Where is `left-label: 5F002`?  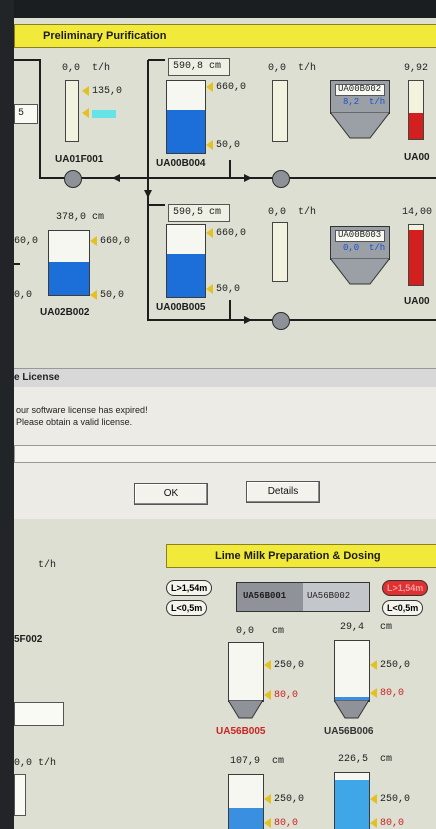
left-label: 5F002 is located at coordinates (28, 639).